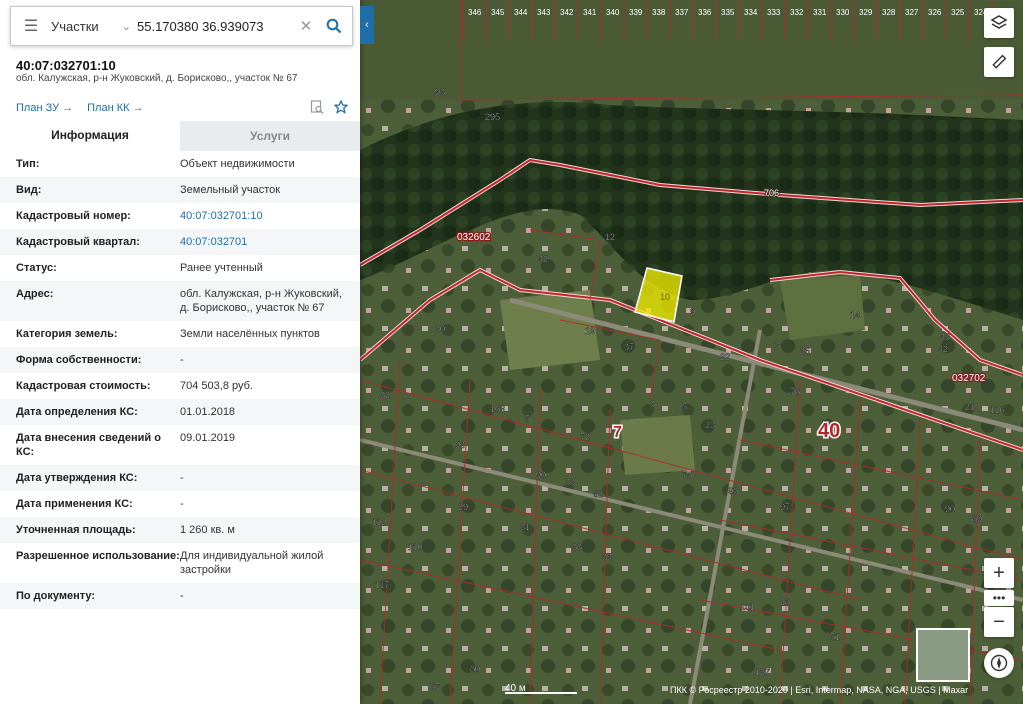 Image resolution: width=1023 pixels, height=704 pixels. What do you see at coordinates (270, 136) in the screenshot?
I see `tab-services: Услуги` at bounding box center [270, 136].